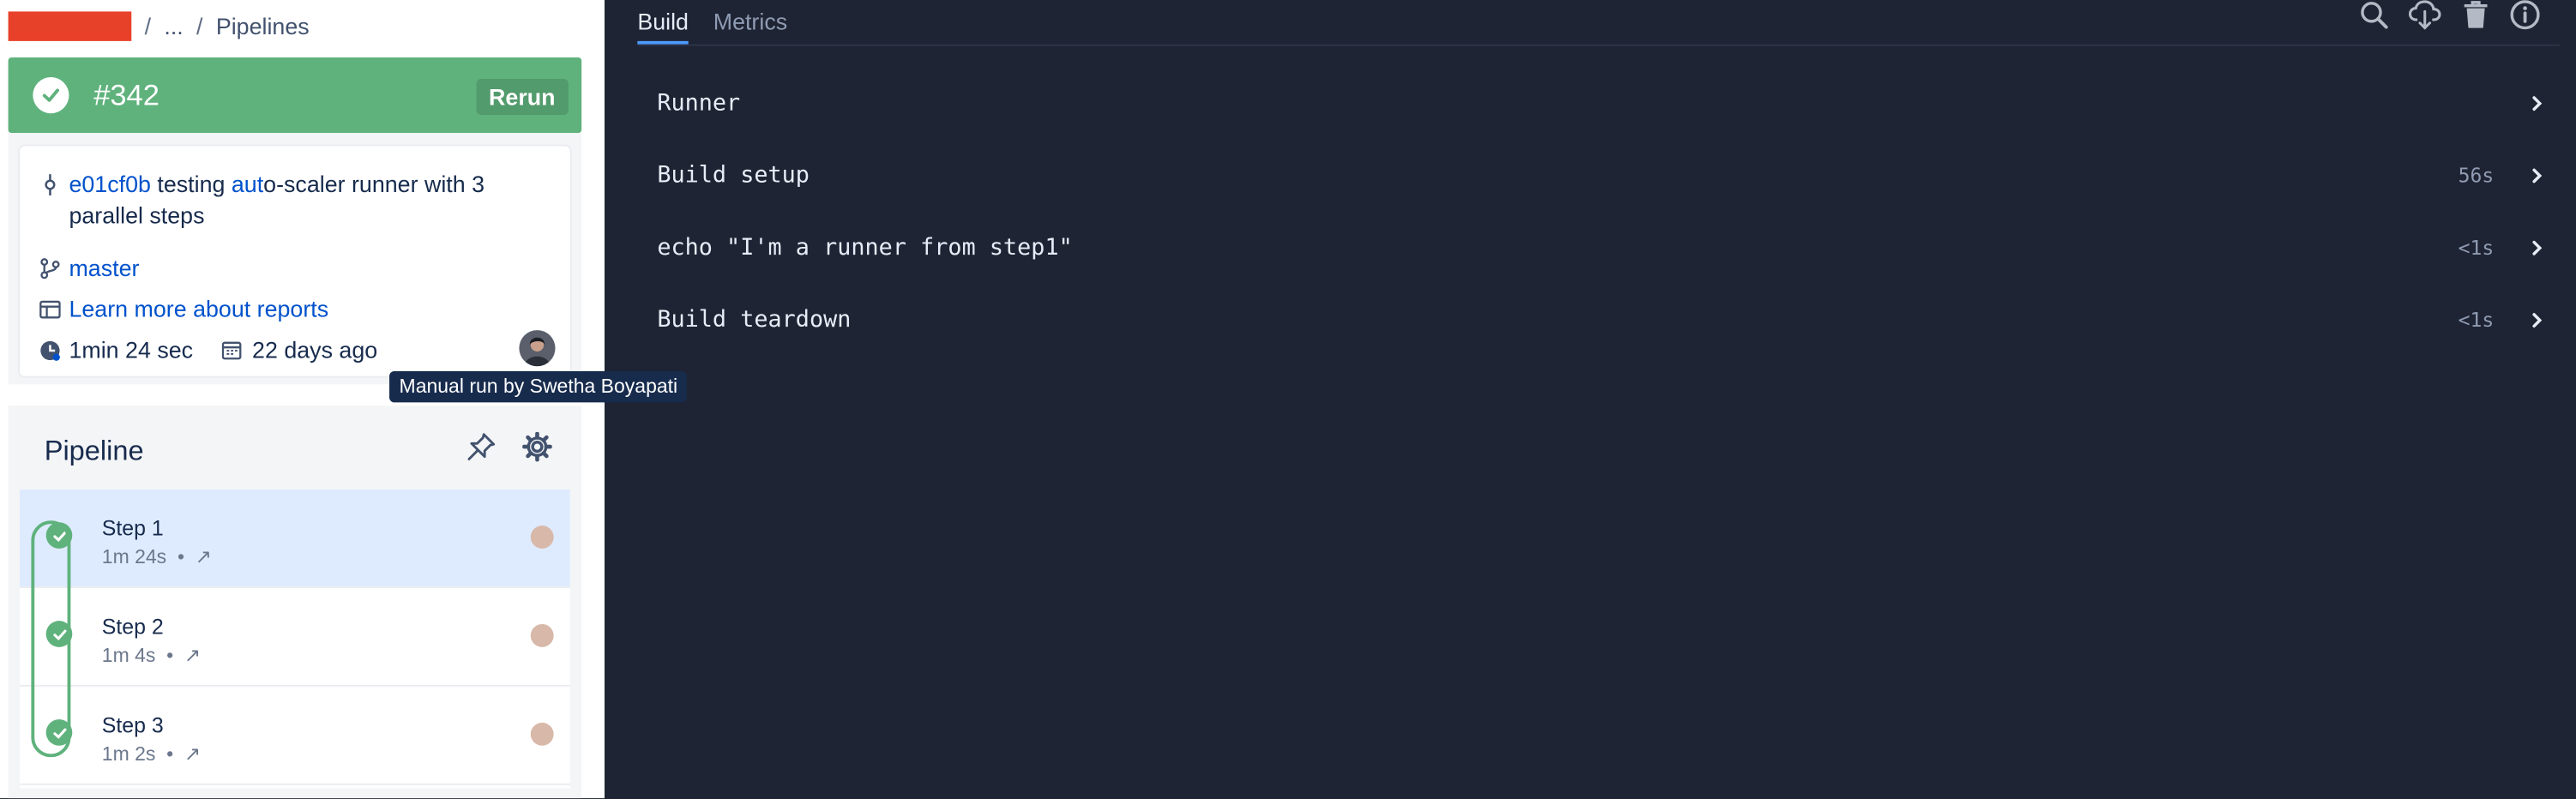  I want to click on reports-icon, so click(50, 309).